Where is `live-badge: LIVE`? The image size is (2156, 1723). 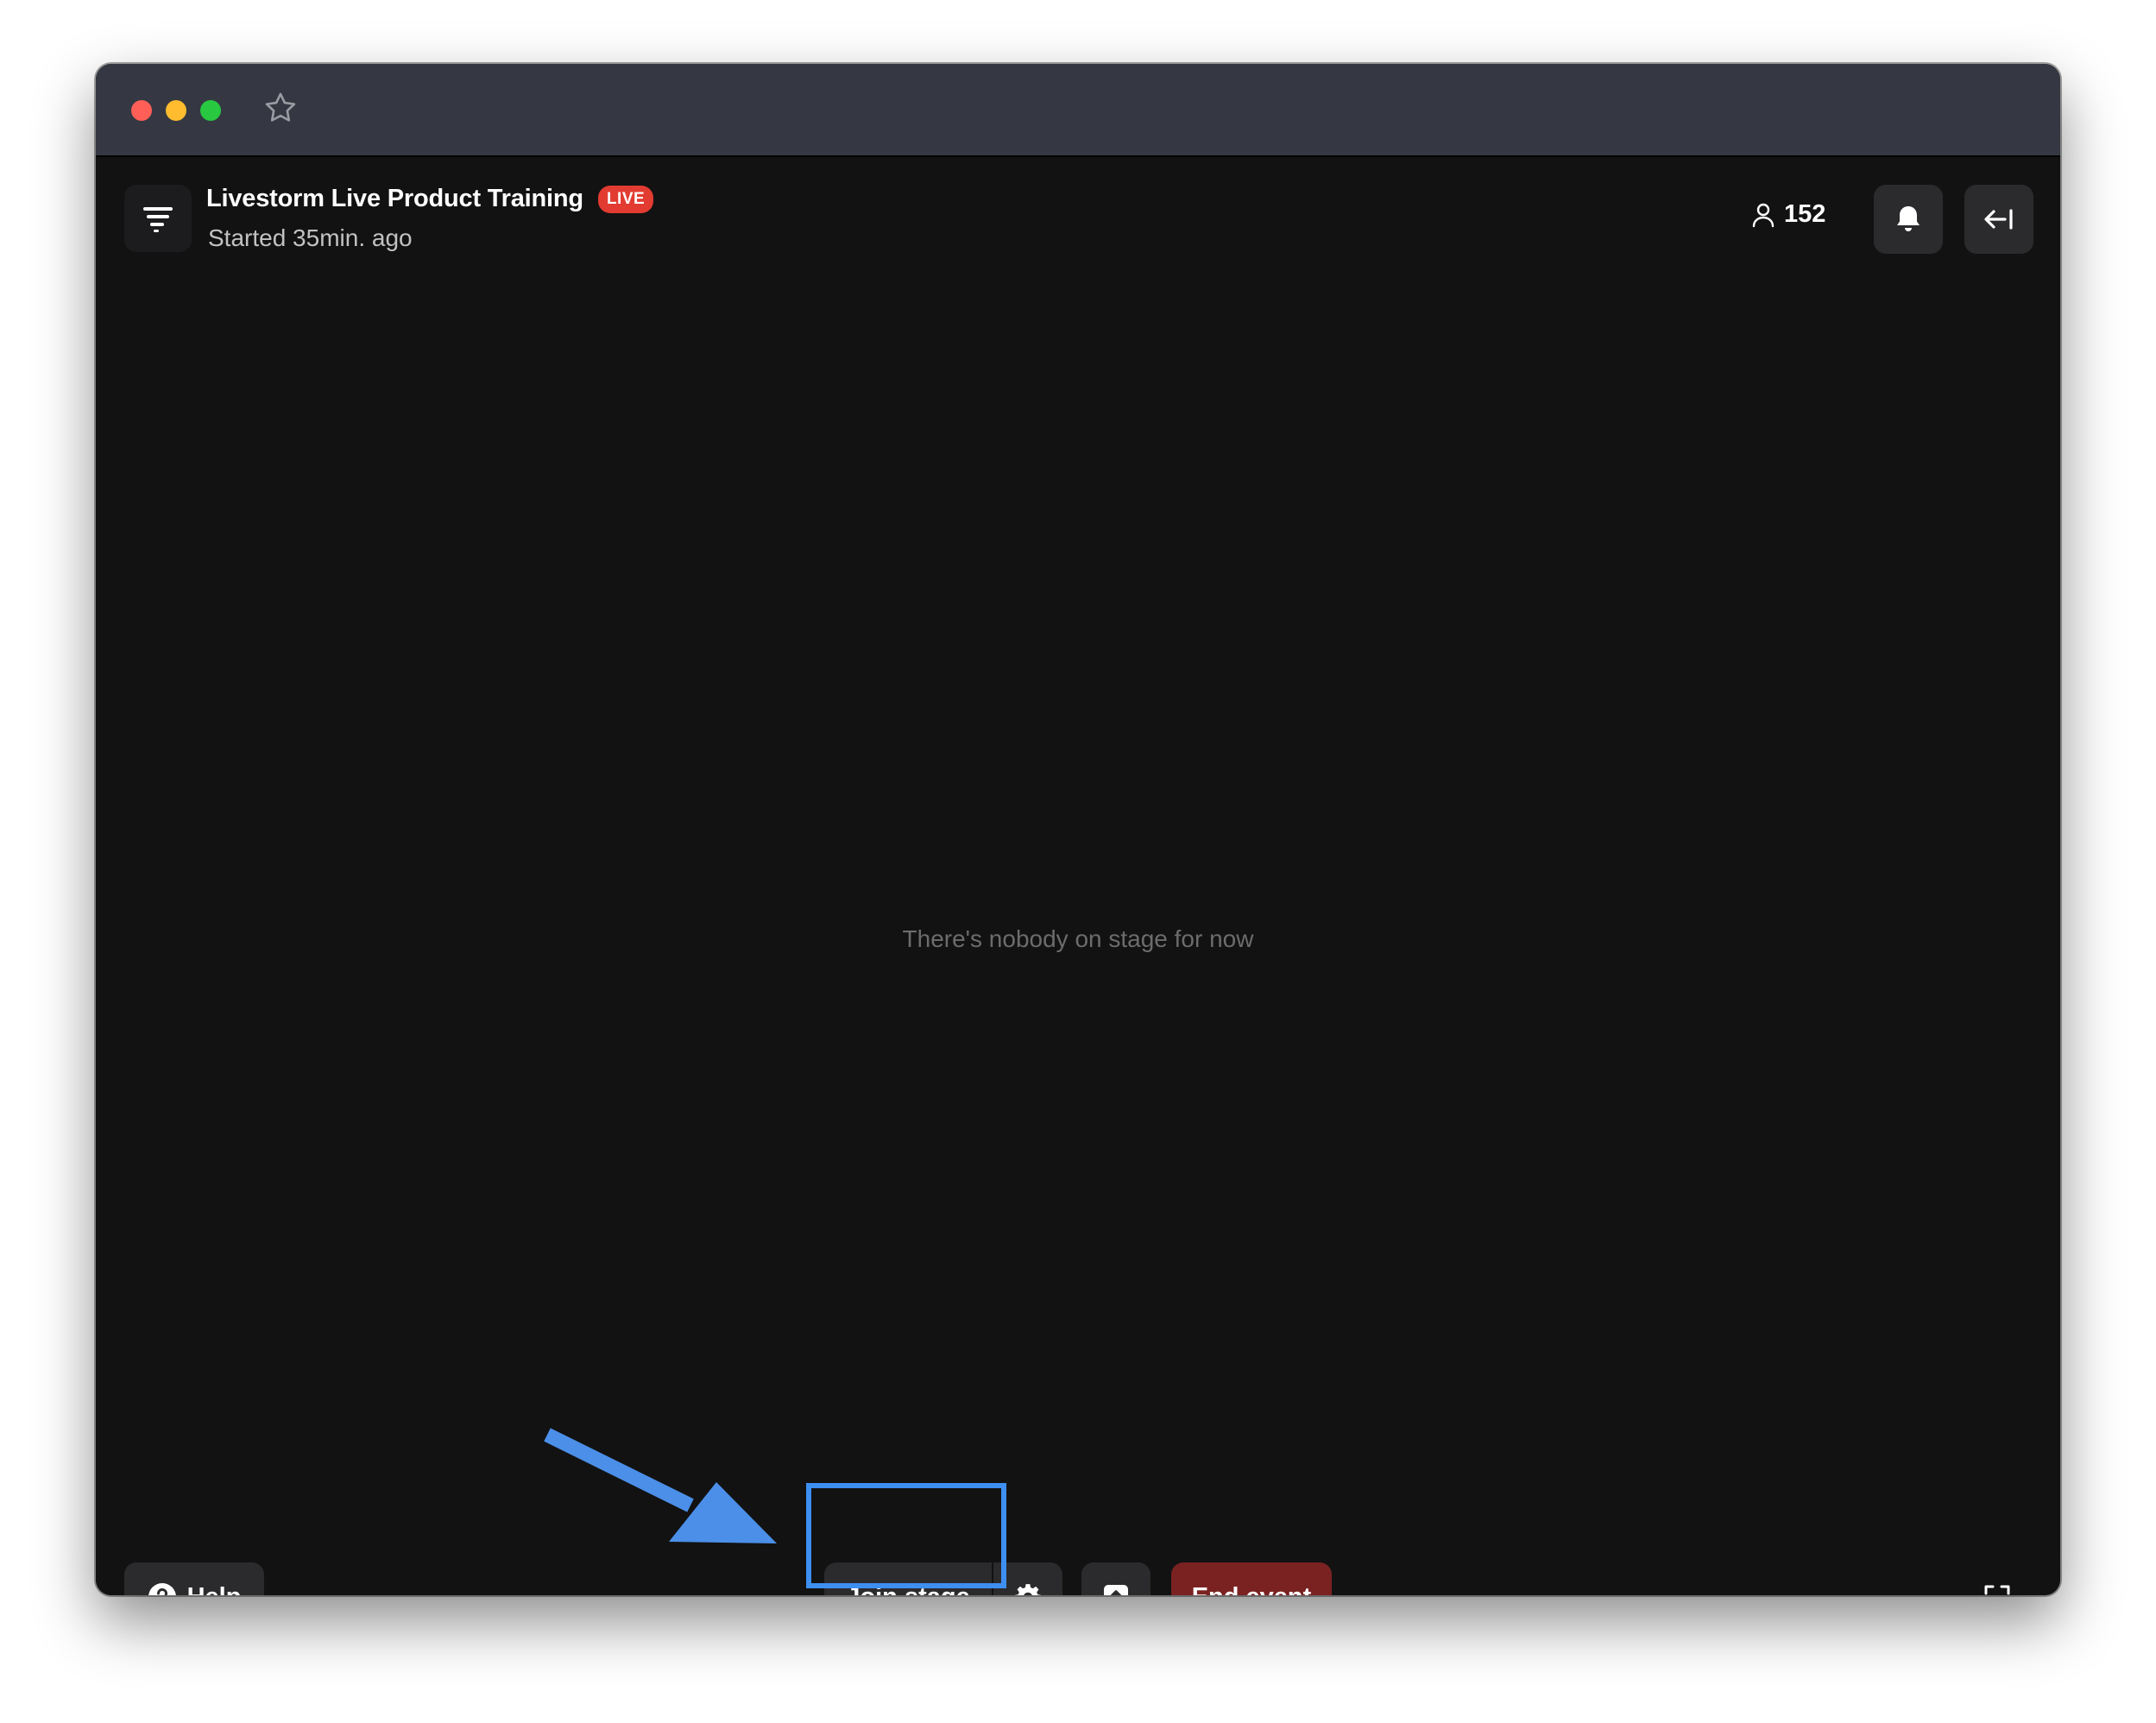
live-badge: LIVE is located at coordinates (625, 199).